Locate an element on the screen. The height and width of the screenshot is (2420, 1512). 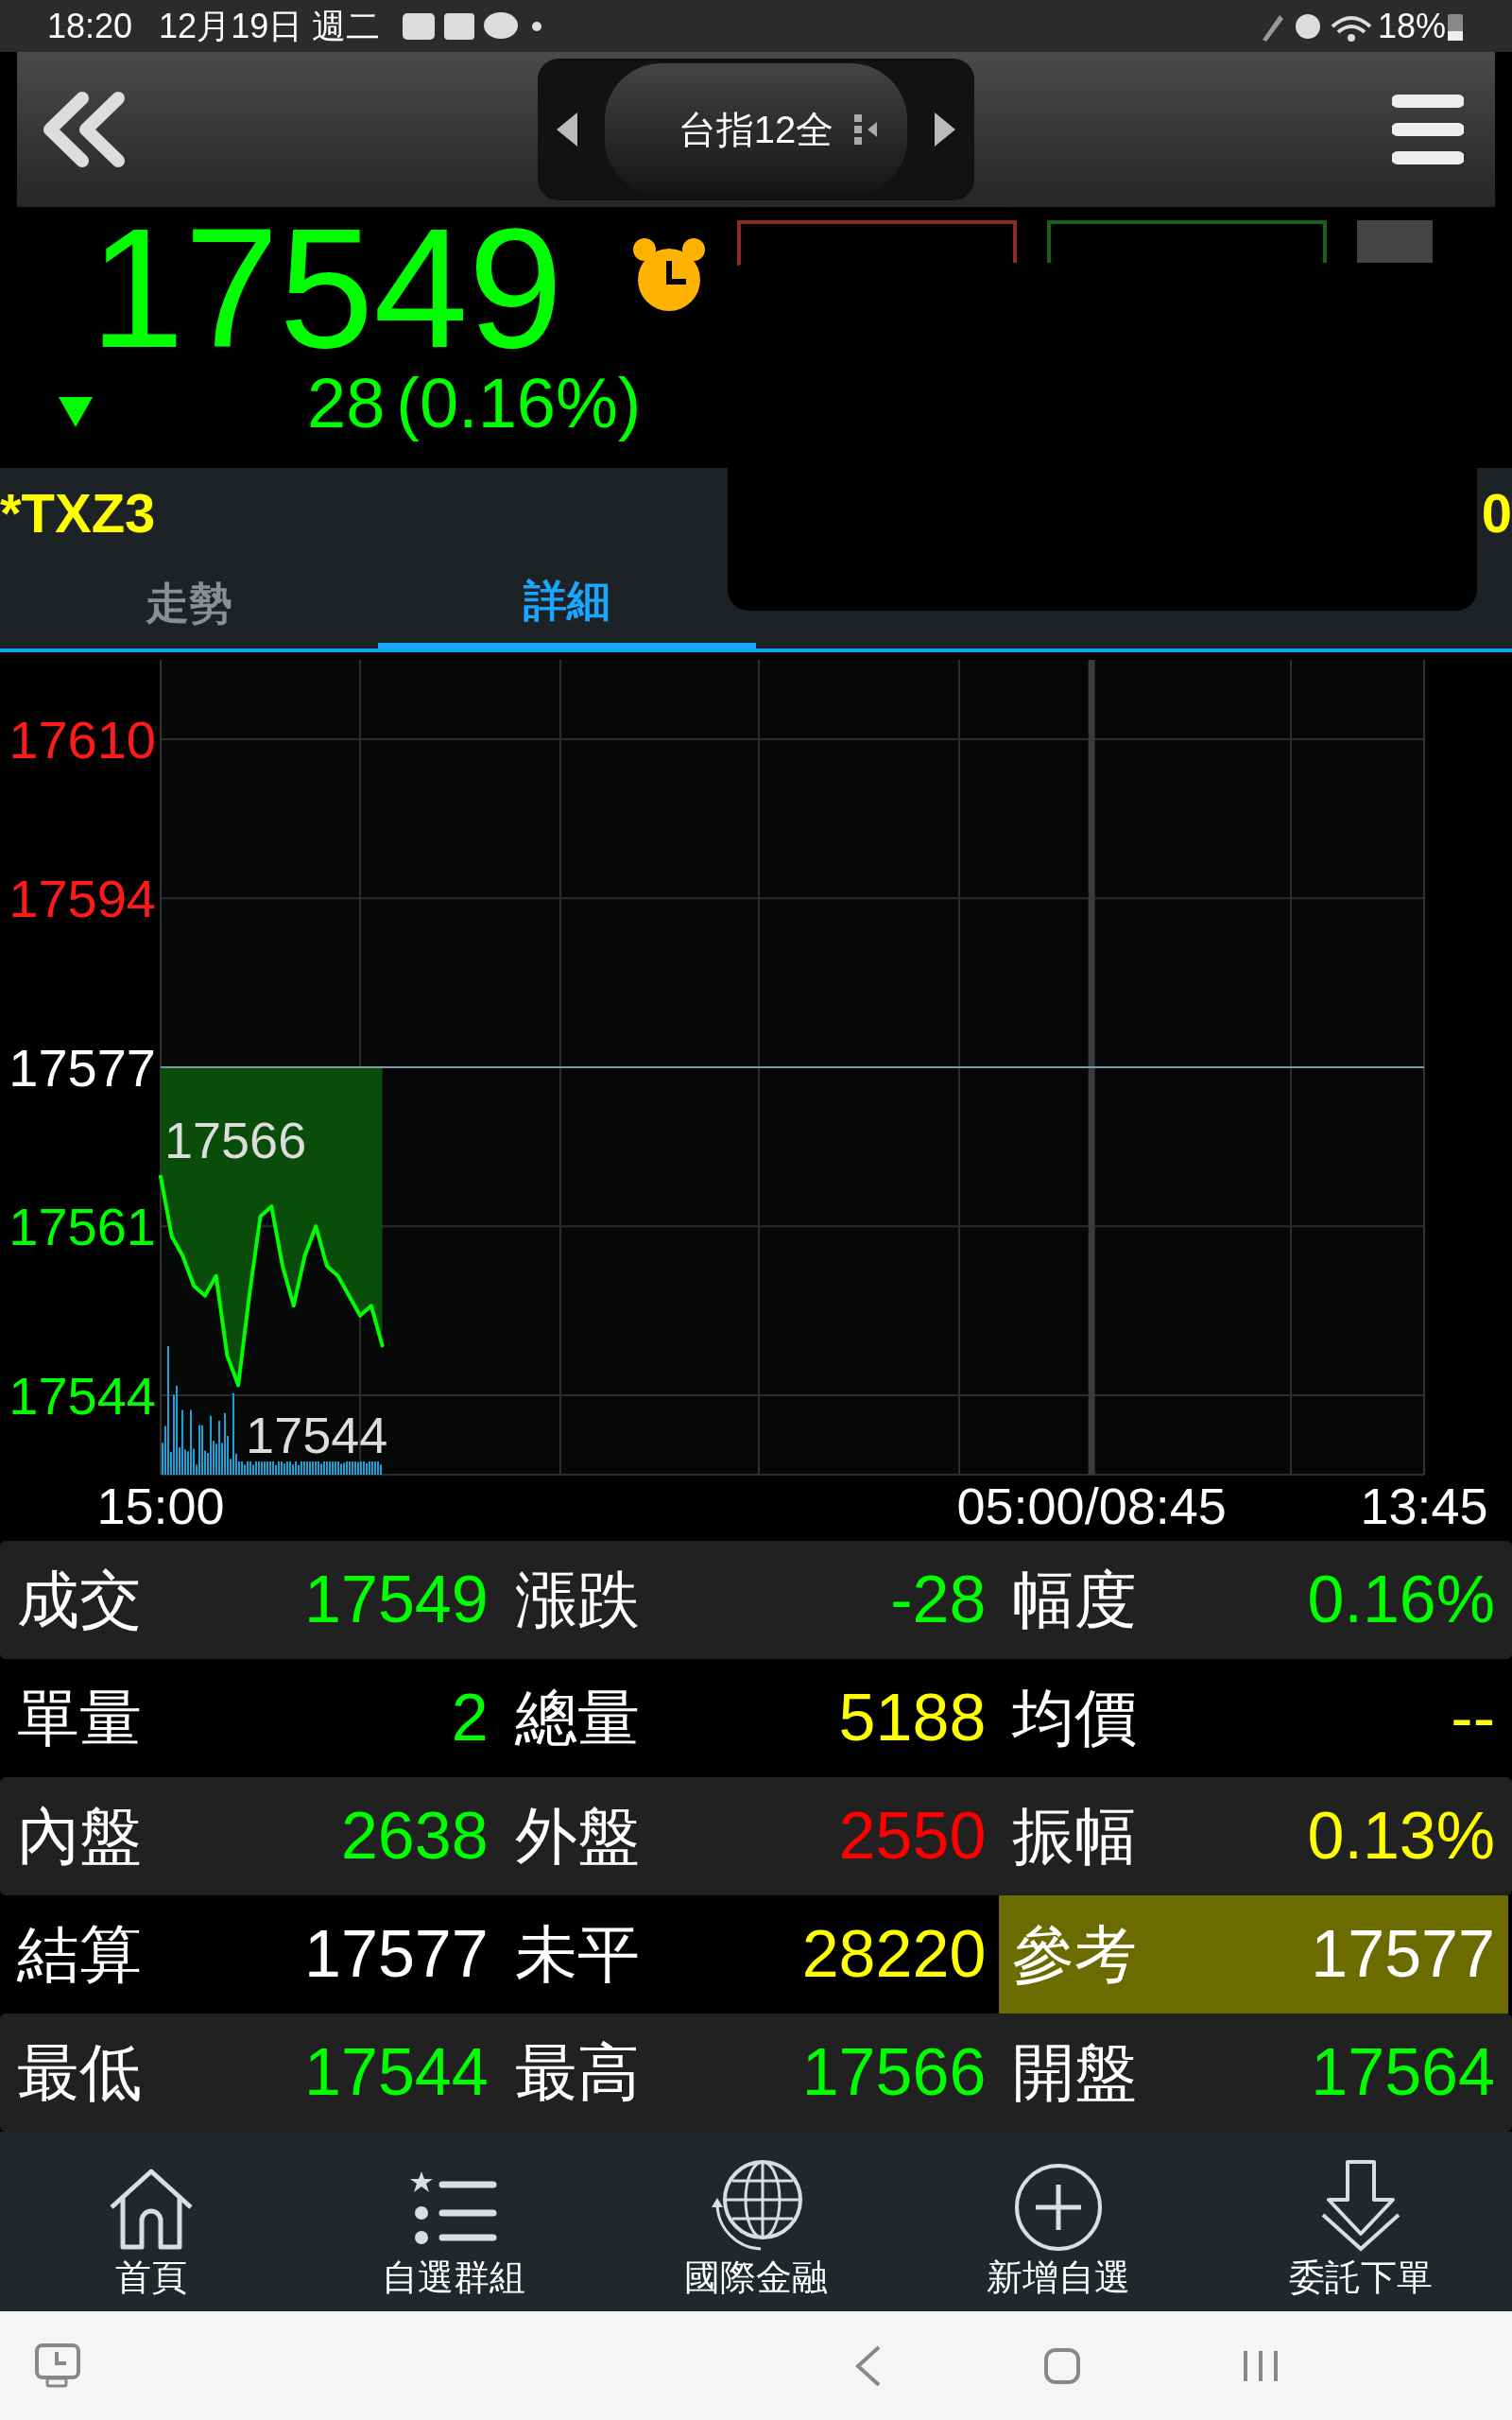
nav-tab: 新增自選 is located at coordinates (1058, 2221).